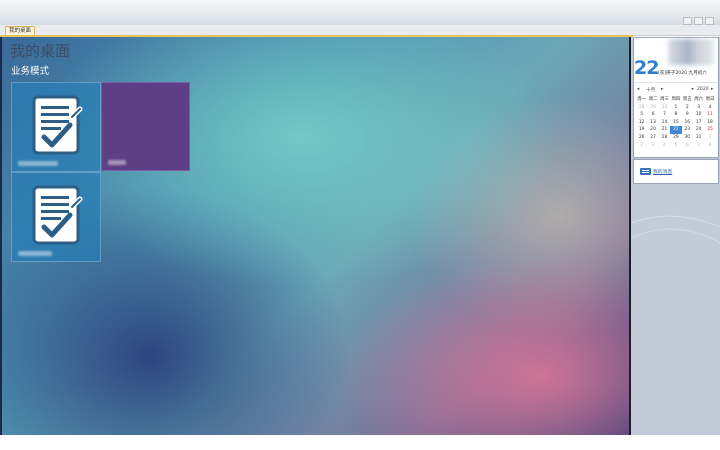 This screenshot has width=720, height=450. I want to click on weekday-label: 周一, so click(642, 99).